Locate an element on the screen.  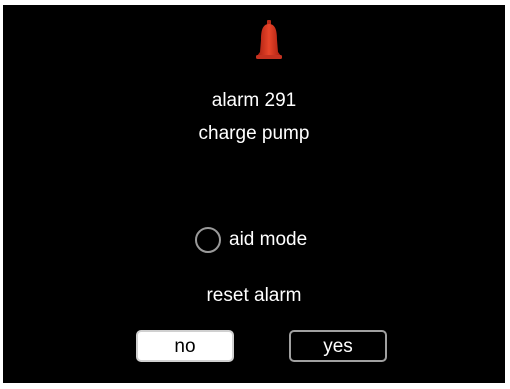
aid-mode-toggle: aid mode is located at coordinates (251, 240).